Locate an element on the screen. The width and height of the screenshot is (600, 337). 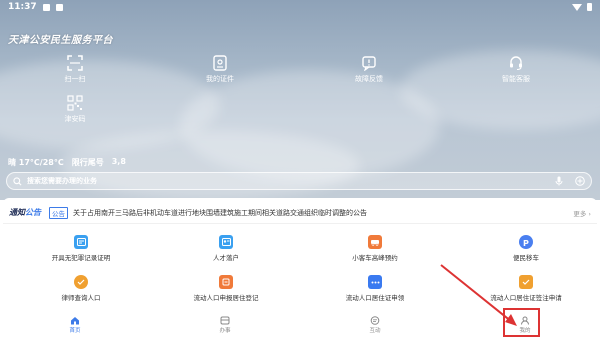
app-title: 天津公安民生服务平台 is located at coordinates (60, 40).